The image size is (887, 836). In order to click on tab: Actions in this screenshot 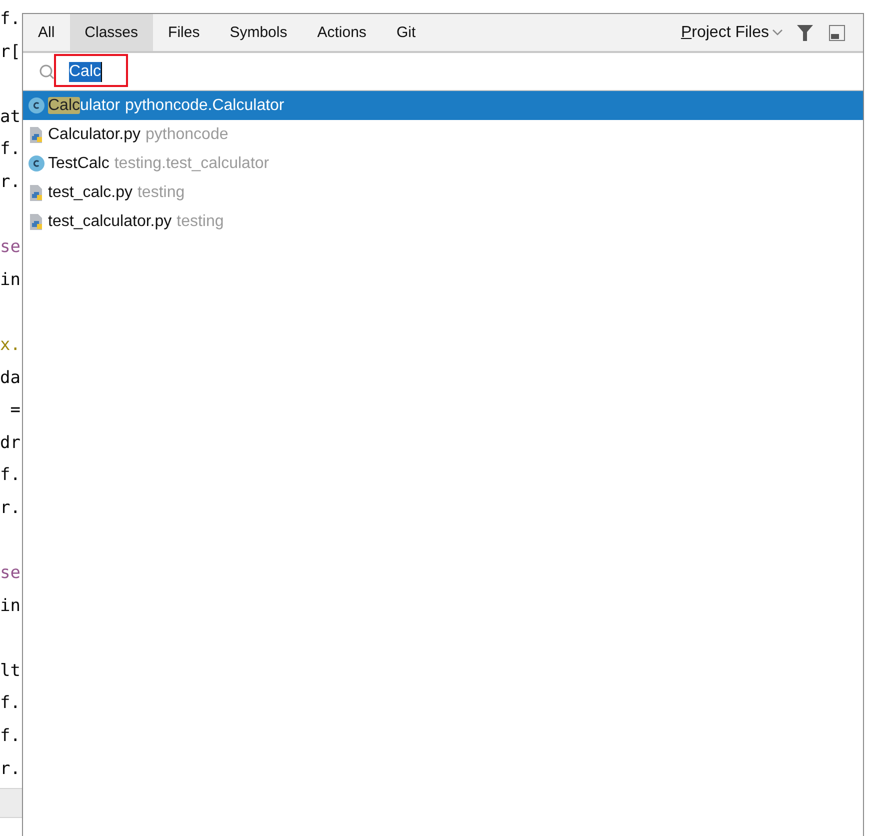, I will do `click(342, 32)`.